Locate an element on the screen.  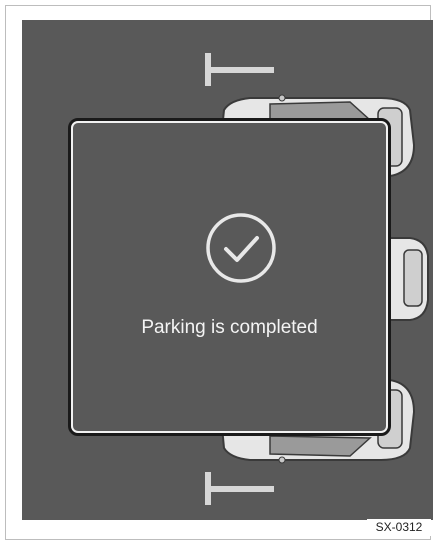
parking-marker-top-bar is located at coordinates (239, 70).